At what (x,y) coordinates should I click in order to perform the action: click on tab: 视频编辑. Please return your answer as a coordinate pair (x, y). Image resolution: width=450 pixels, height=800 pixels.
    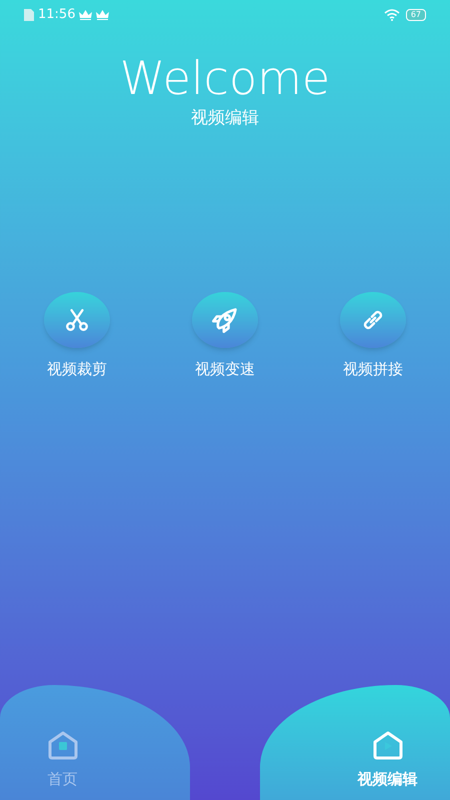
    Looking at the image, I should click on (355, 742).